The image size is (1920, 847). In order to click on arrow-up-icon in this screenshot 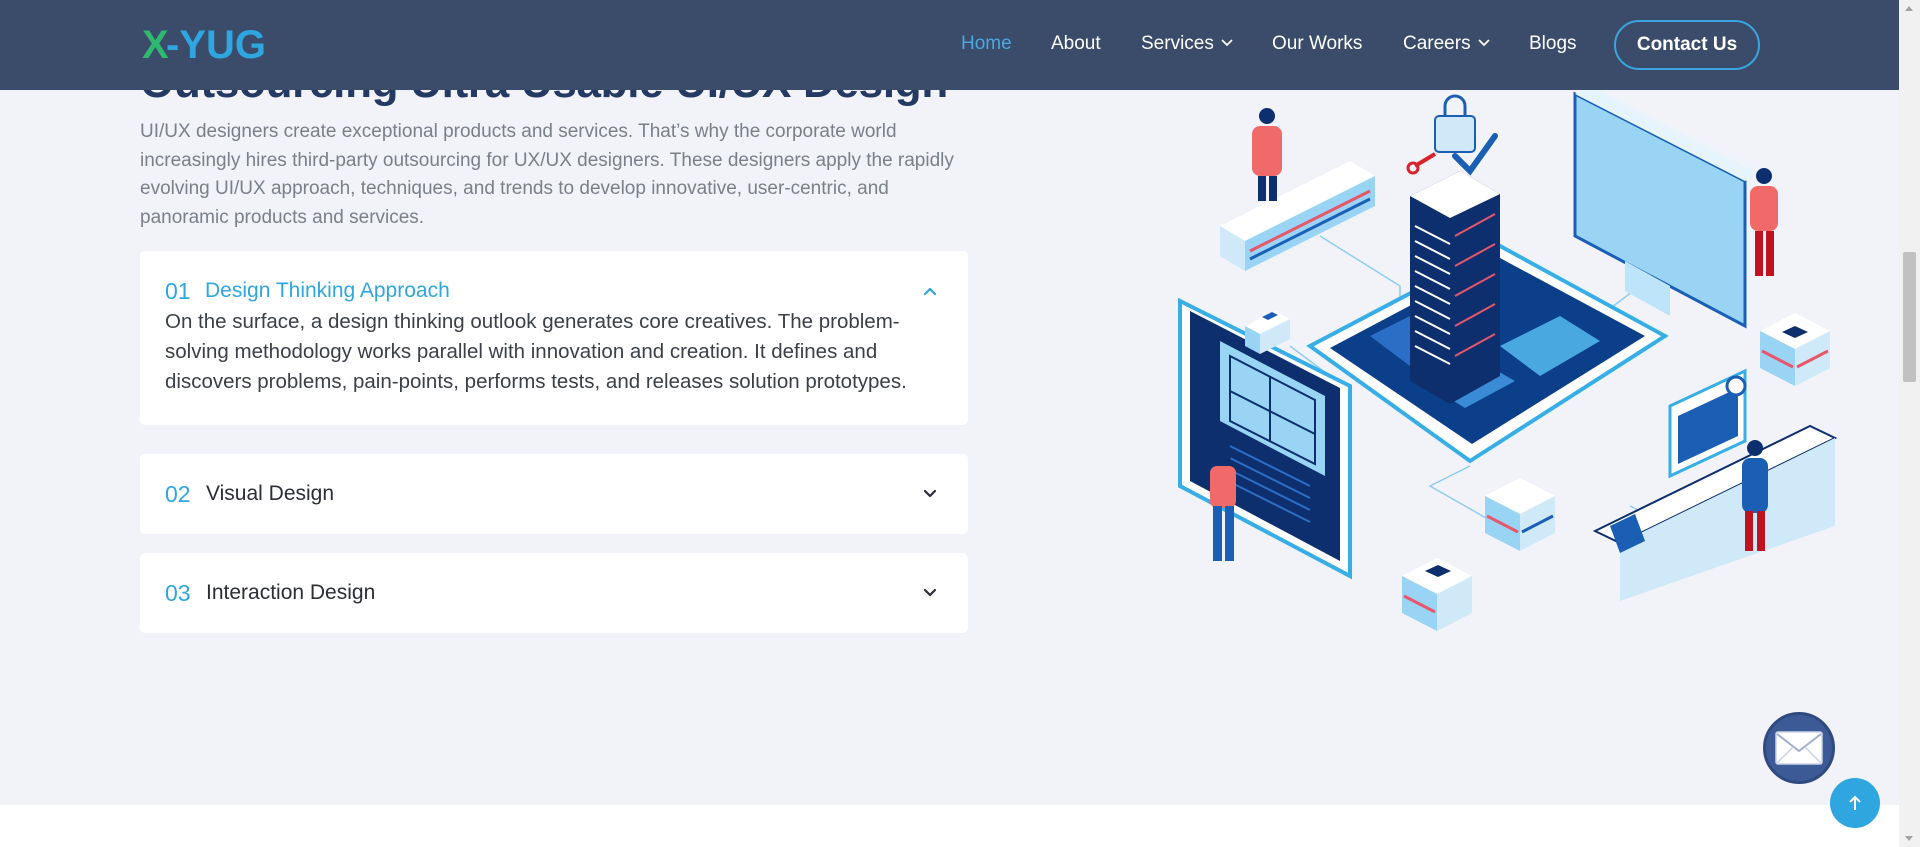, I will do `click(1855, 802)`.